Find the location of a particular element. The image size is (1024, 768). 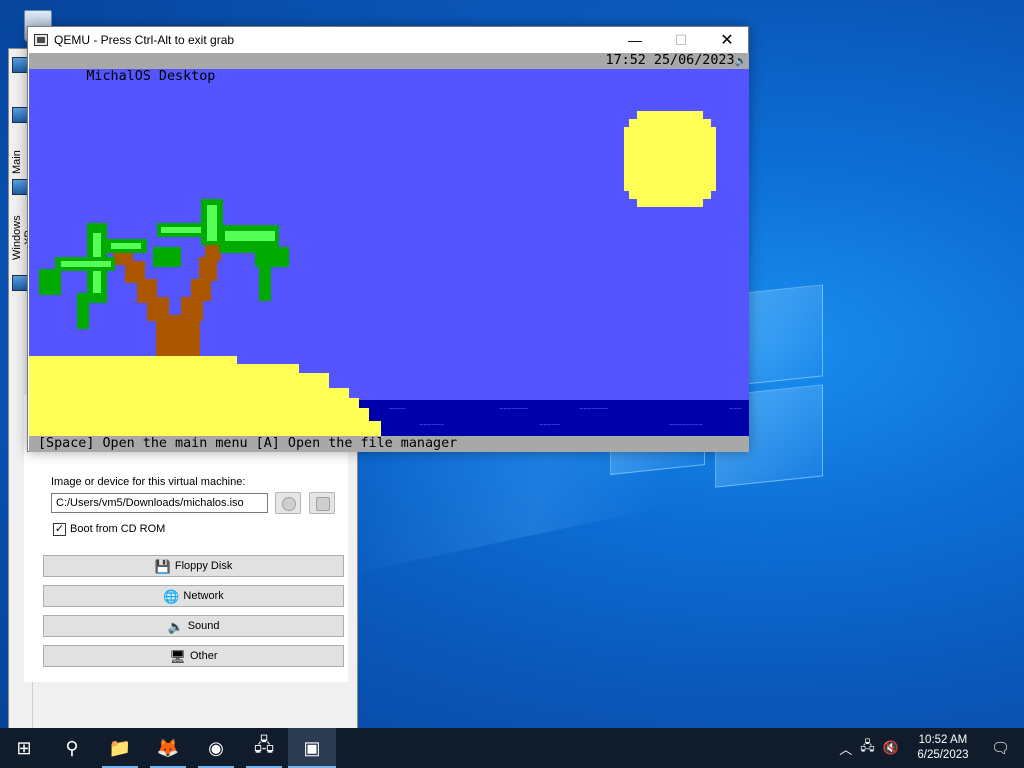

button-label: Floppy Disk is located at coordinates (203, 566).